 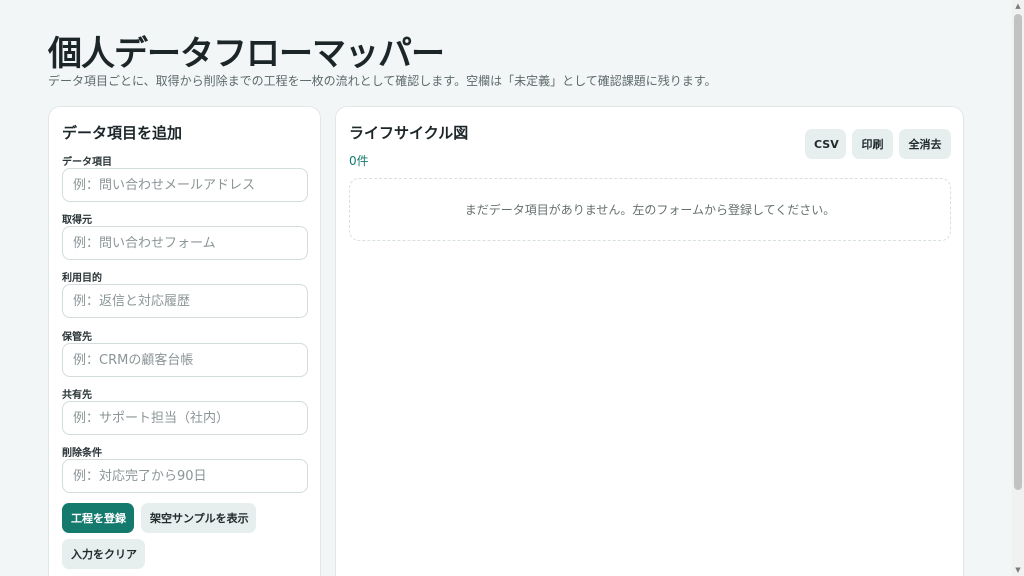 I want to click on purpose-input, so click(x=185, y=301).